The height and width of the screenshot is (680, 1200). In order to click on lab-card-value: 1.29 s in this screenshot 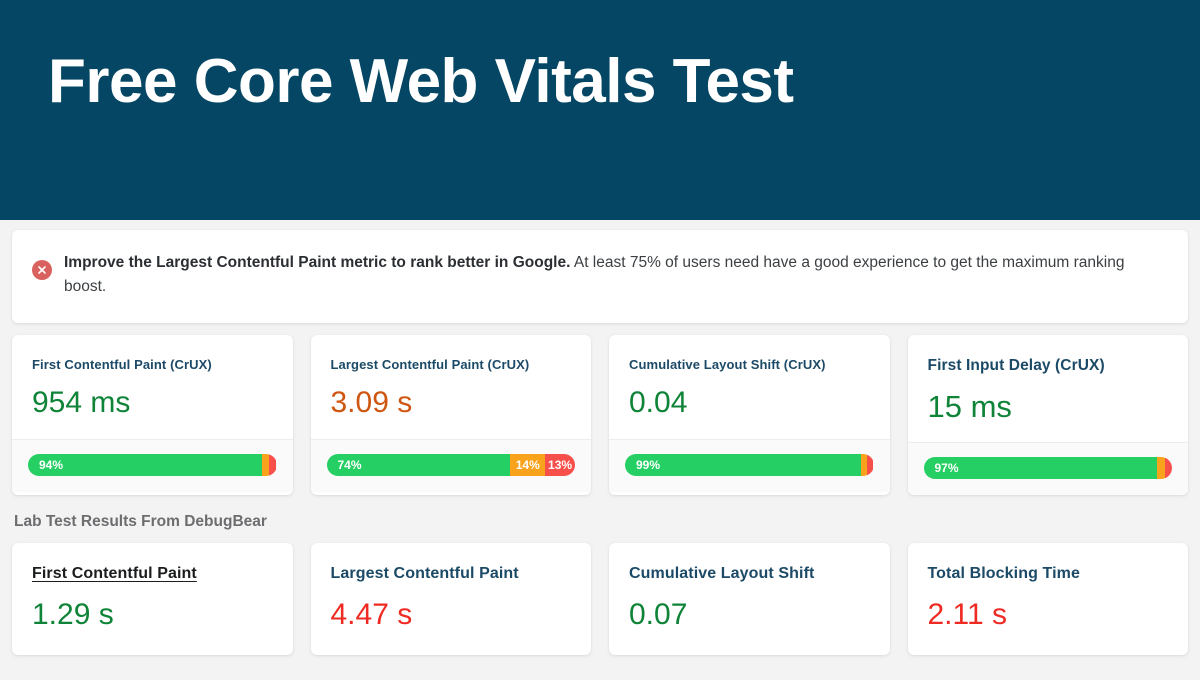, I will do `click(73, 614)`.